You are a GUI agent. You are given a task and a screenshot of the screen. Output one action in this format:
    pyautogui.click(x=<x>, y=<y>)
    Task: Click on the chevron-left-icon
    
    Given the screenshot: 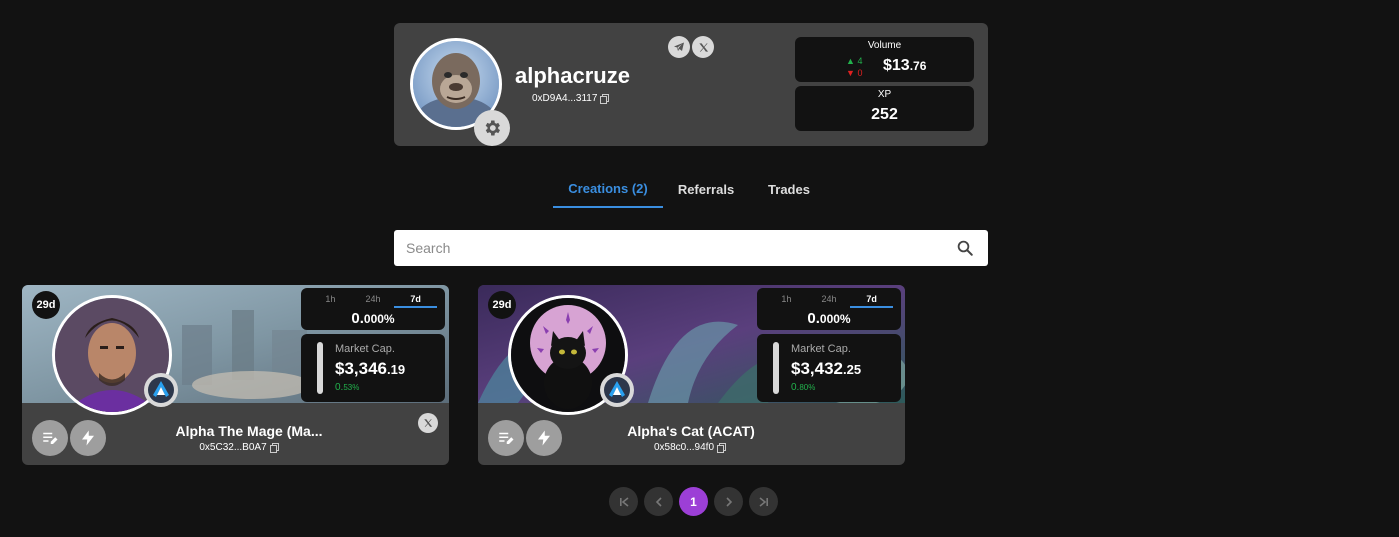 What is the action you would take?
    pyautogui.click(x=658, y=501)
    